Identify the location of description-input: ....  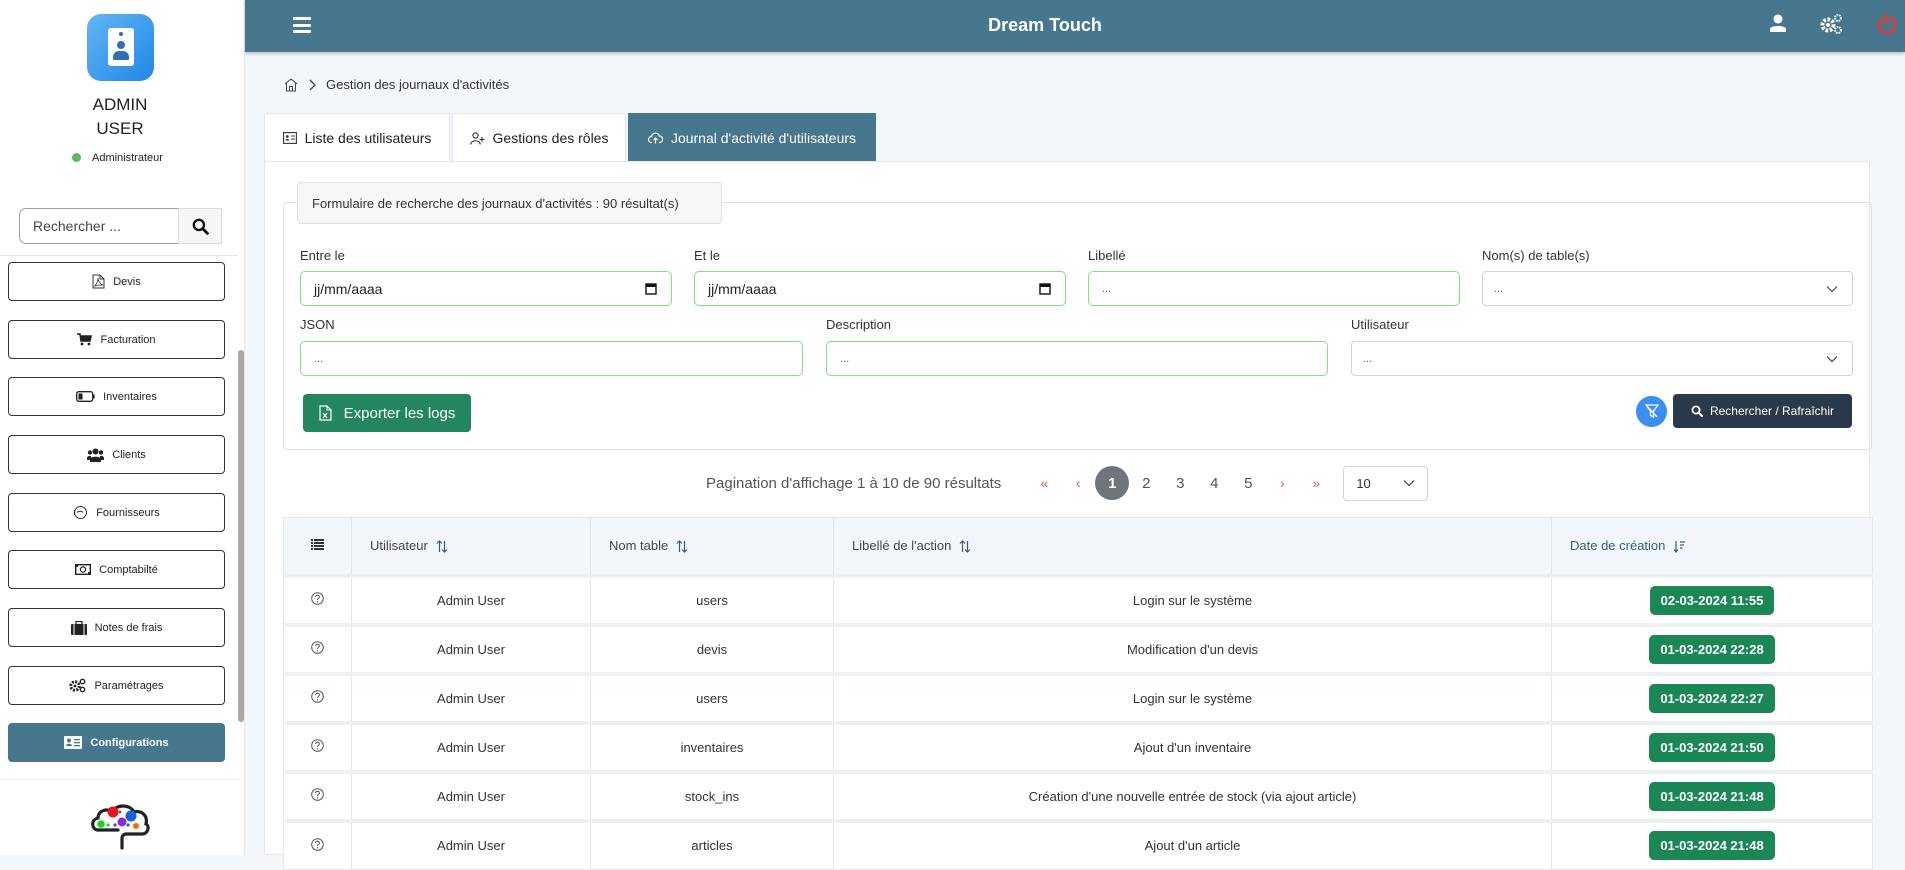
(1077, 358).